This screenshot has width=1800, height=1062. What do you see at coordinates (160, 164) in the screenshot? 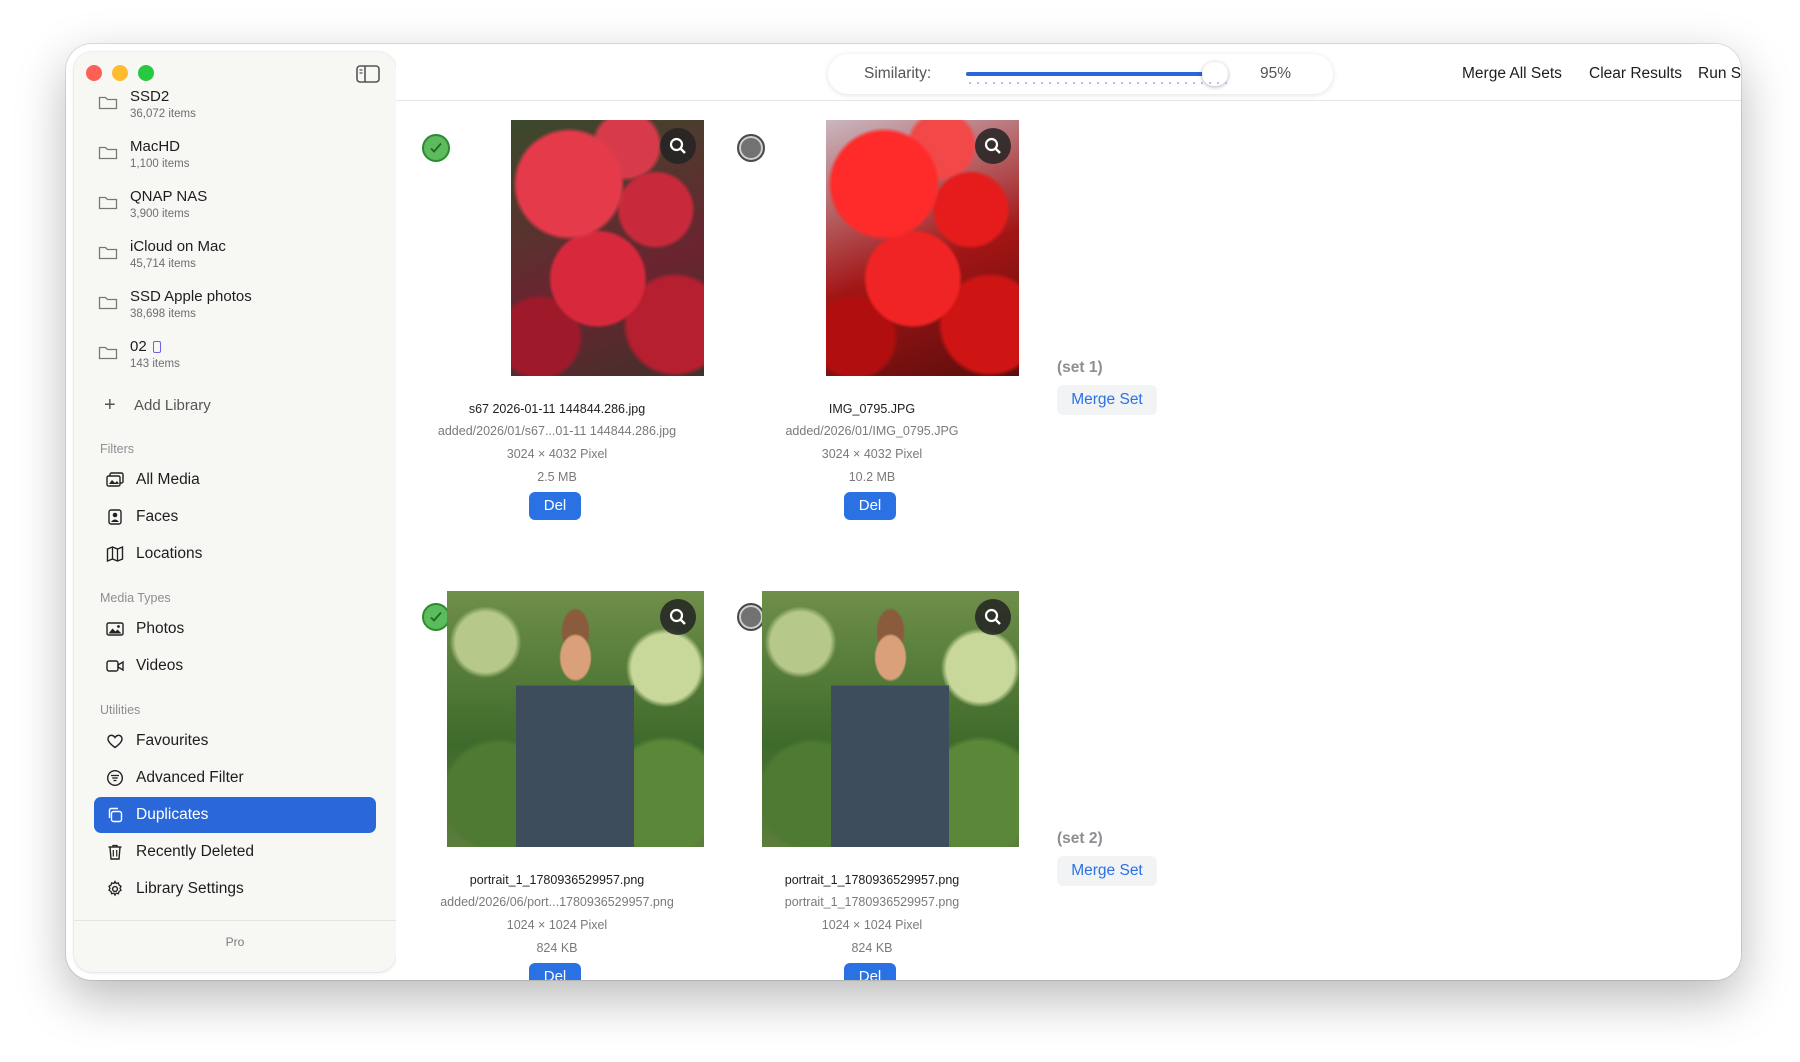
I see `library-count: 1,100 items` at bounding box center [160, 164].